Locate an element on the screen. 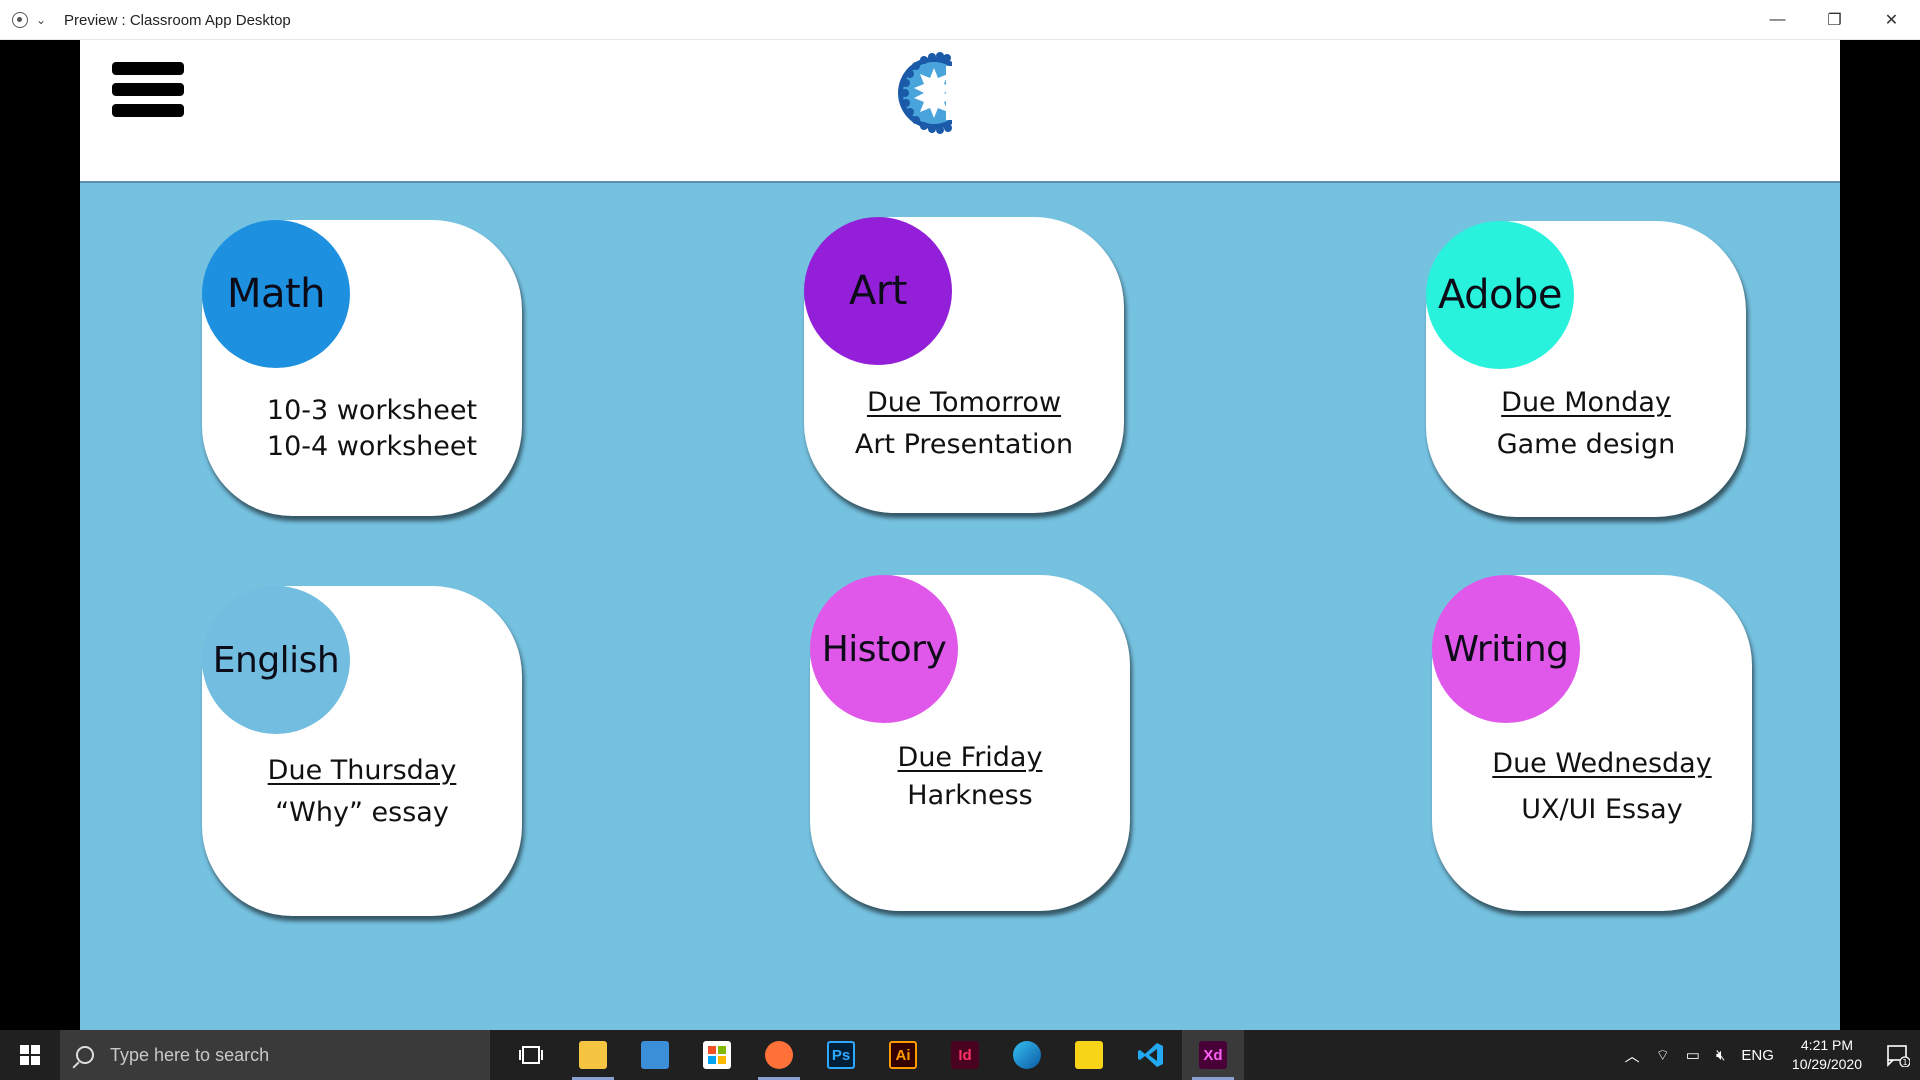 This screenshot has height=1080, width=1920. mail-button is located at coordinates (655, 1055).